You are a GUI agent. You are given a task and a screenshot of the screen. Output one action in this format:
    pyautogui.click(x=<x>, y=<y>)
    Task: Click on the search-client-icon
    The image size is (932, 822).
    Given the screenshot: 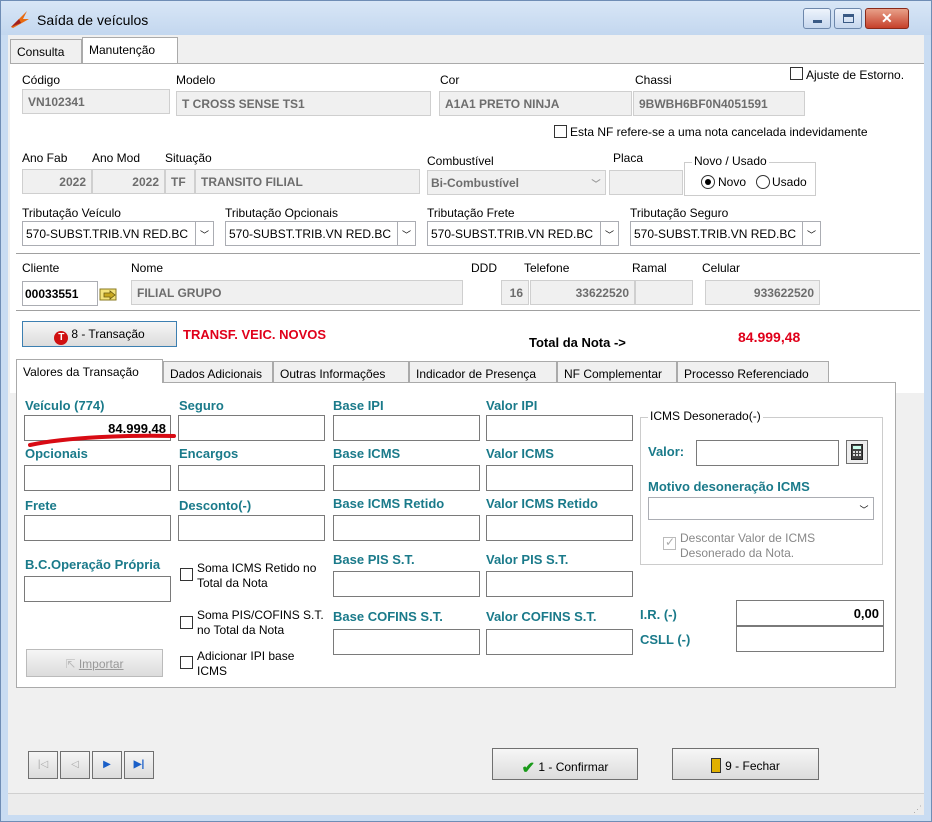 What is the action you would take?
    pyautogui.click(x=109, y=294)
    